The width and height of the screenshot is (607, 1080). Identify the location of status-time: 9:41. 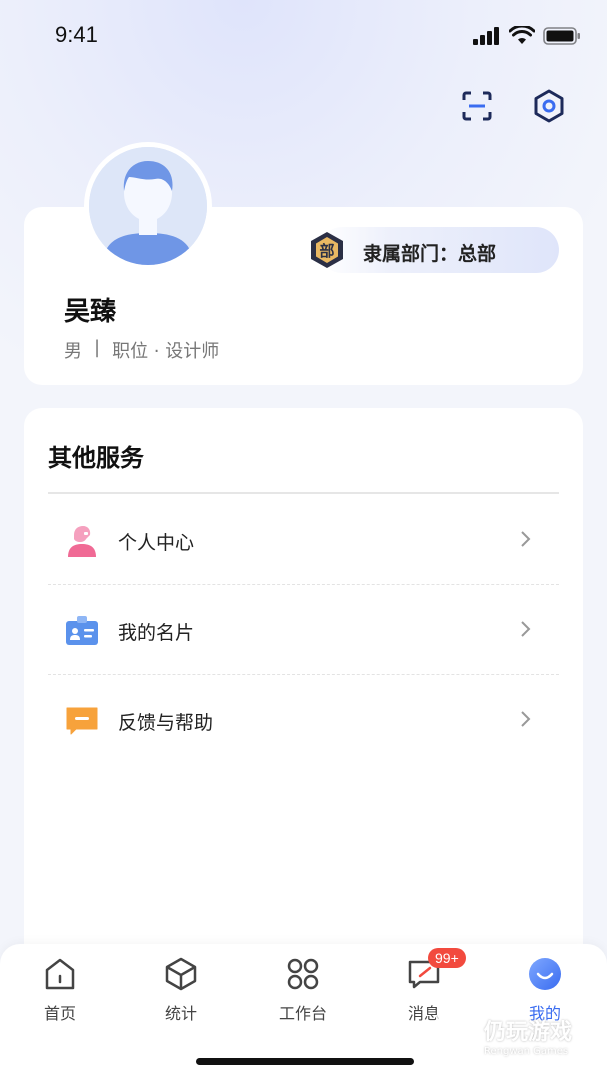
(76, 34).